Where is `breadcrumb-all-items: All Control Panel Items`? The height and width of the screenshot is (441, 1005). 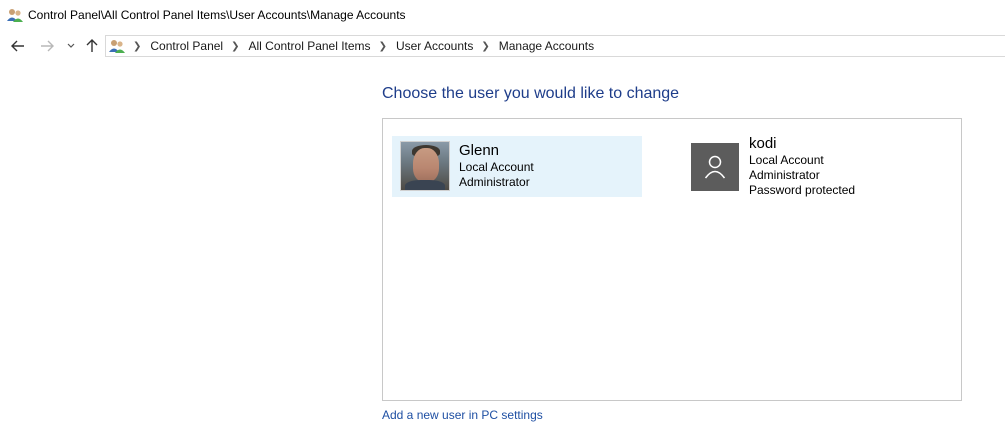
breadcrumb-all-items: All Control Panel Items is located at coordinates (310, 46).